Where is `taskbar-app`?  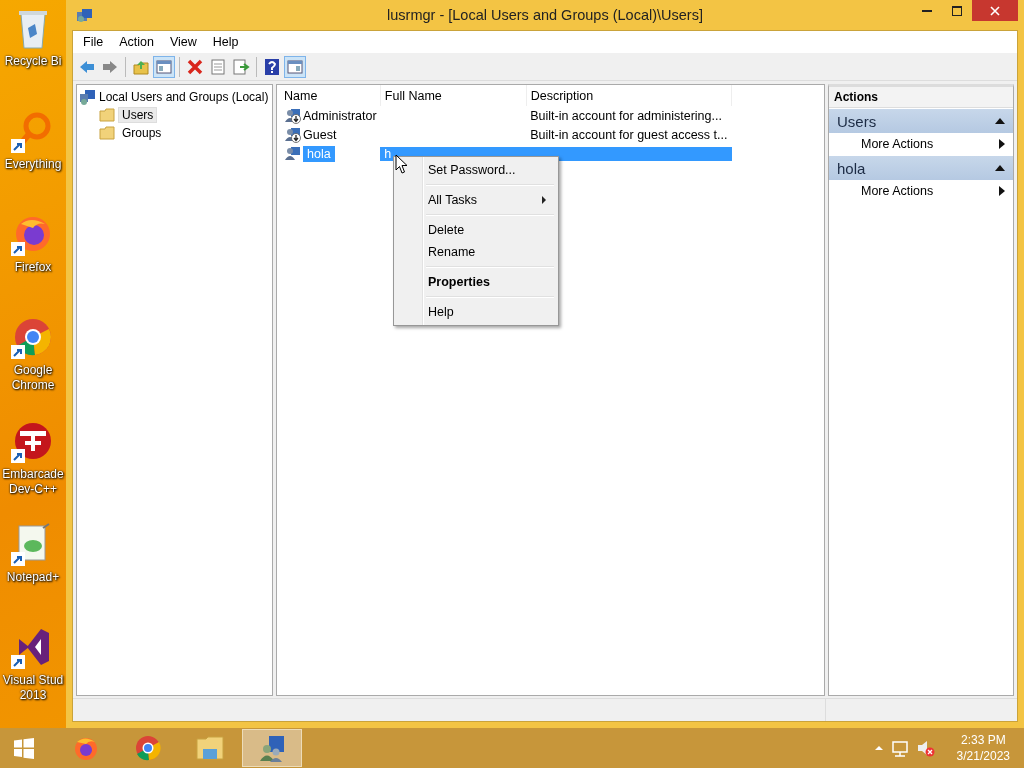
taskbar-app is located at coordinates (272, 748).